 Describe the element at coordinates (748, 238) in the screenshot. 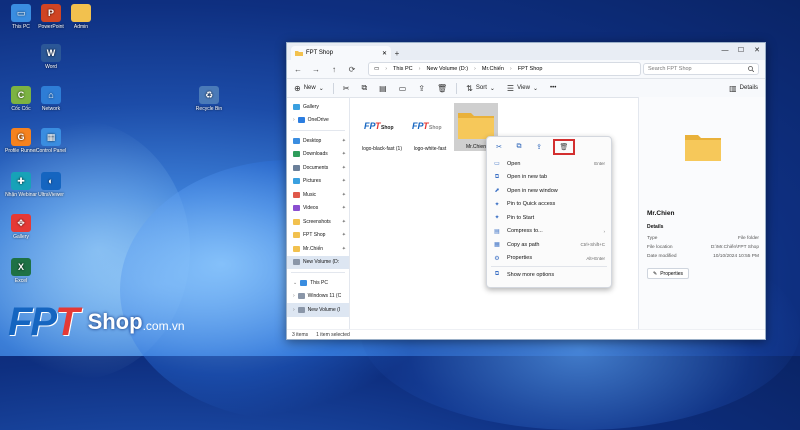

I see `details-value: File folder` at that location.